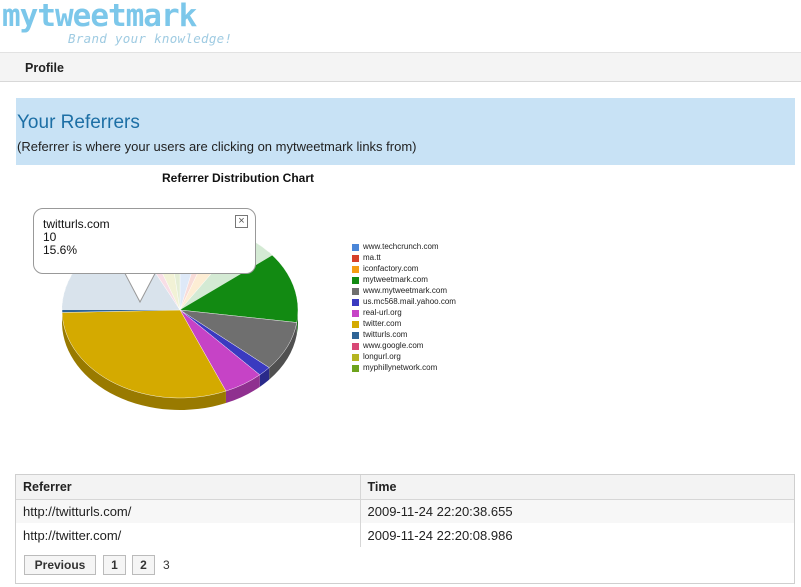 The image size is (801, 587). Describe the element at coordinates (114, 565) in the screenshot. I see `page-1-button: 1` at that location.